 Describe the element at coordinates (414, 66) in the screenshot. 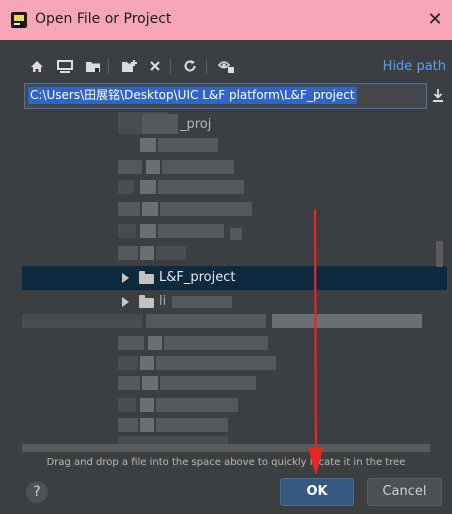

I see `hide-path-link: Hide path` at that location.